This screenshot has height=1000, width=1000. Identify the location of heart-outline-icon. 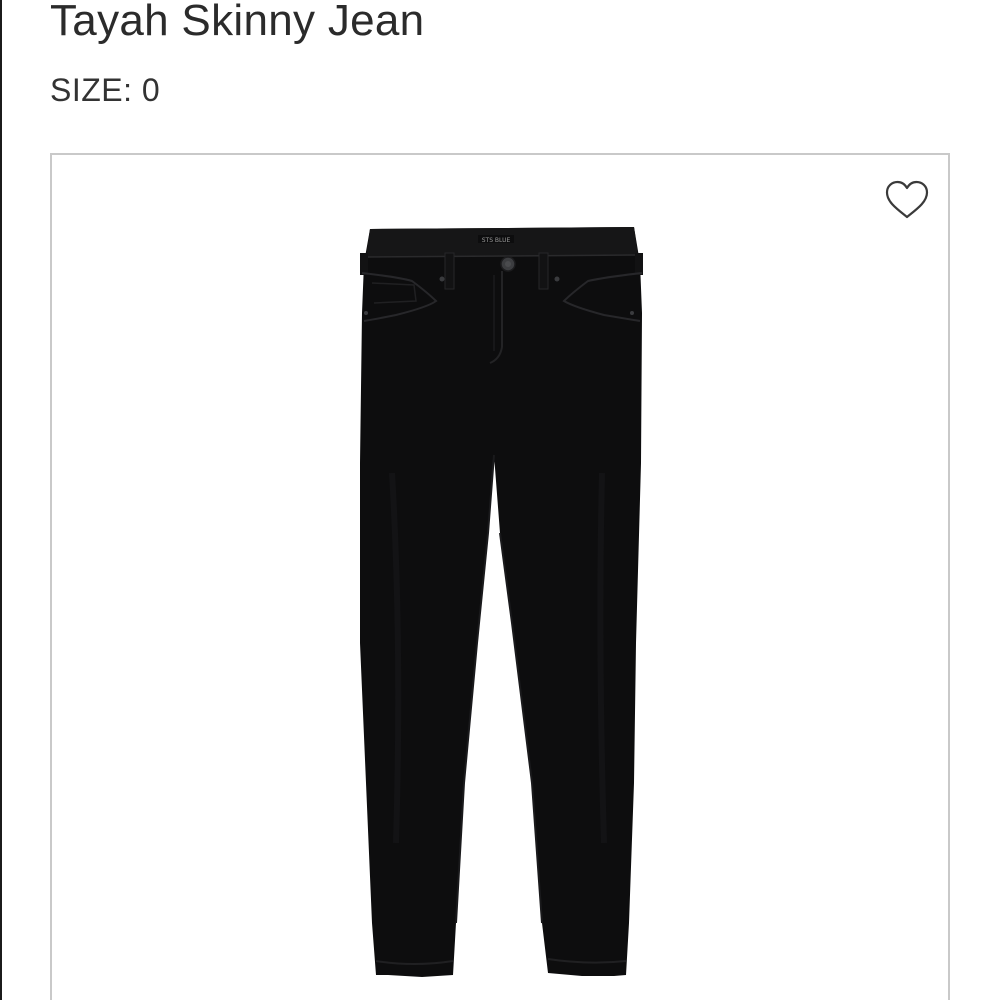
(907, 199).